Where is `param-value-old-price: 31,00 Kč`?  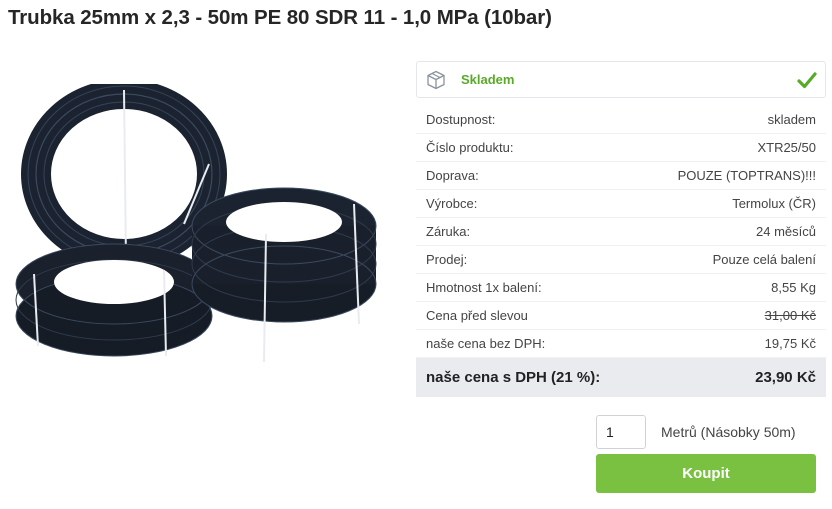 param-value-old-price: 31,00 Kč is located at coordinates (790, 315).